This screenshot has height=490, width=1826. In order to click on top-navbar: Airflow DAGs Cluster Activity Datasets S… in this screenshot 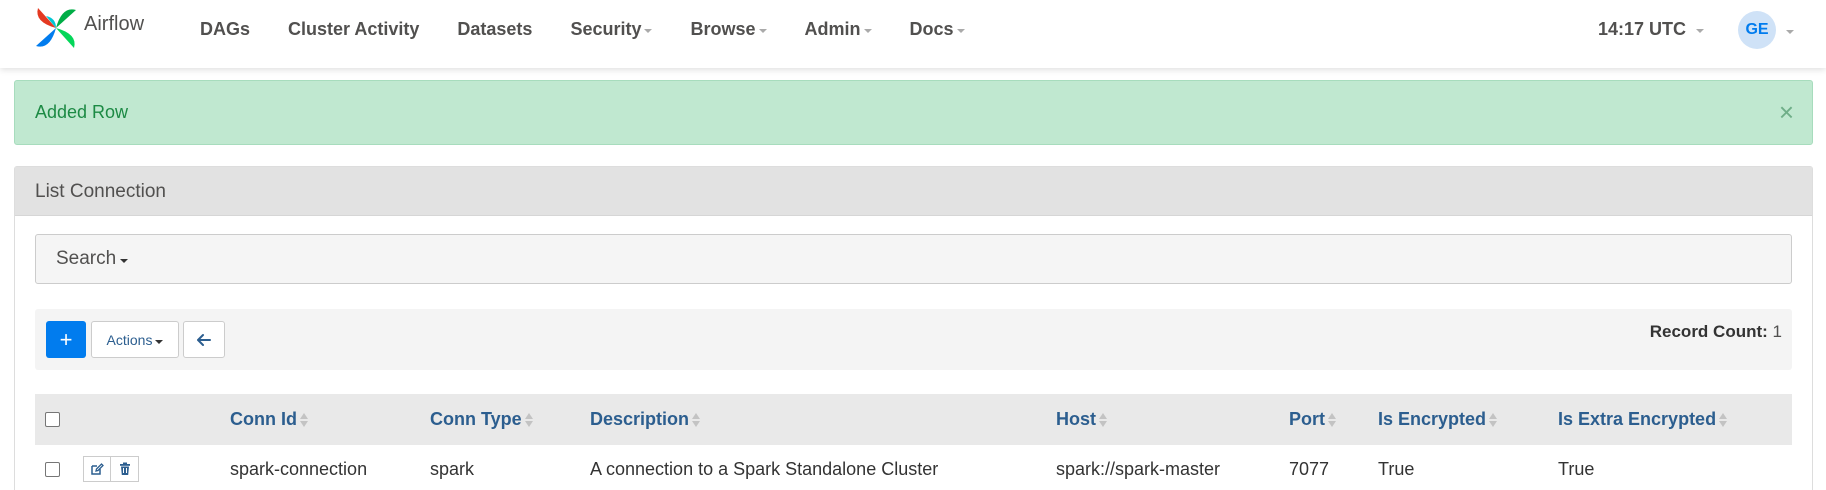, I will do `click(913, 34)`.